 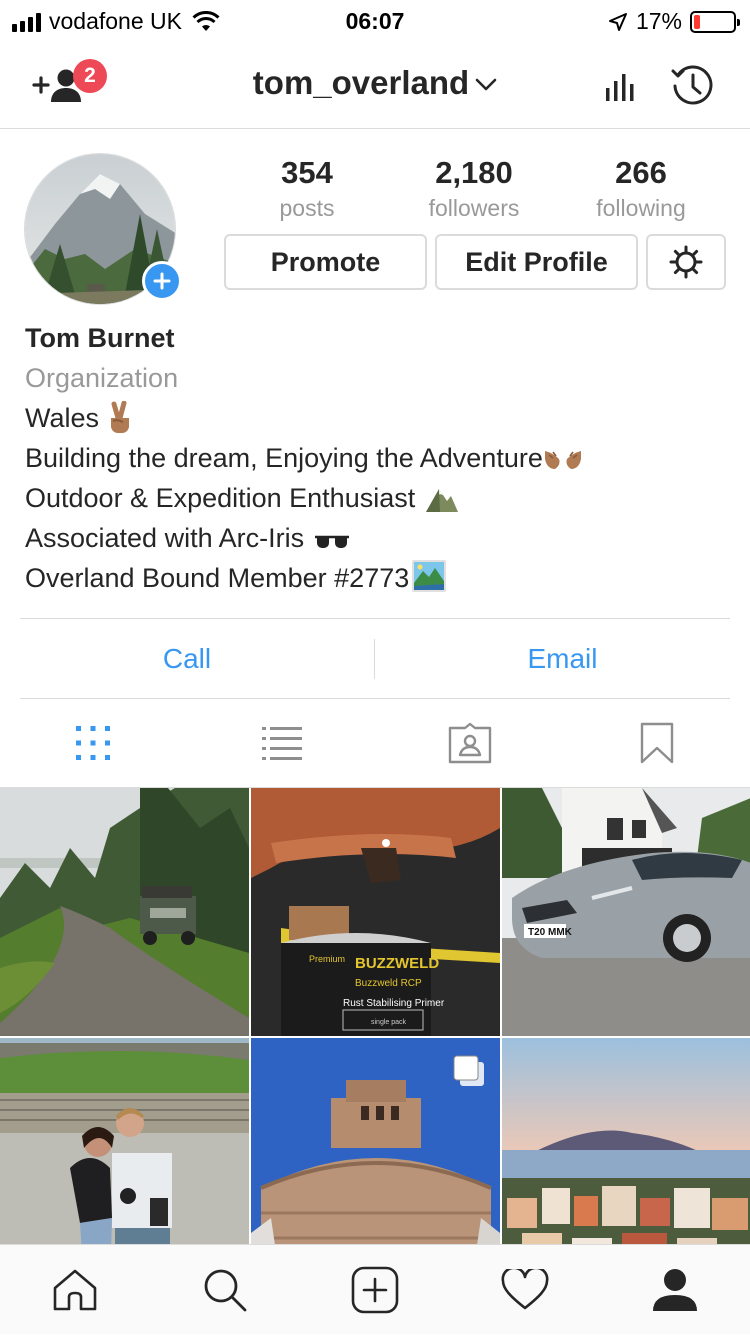 I want to click on list-icon, so click(x=282, y=743).